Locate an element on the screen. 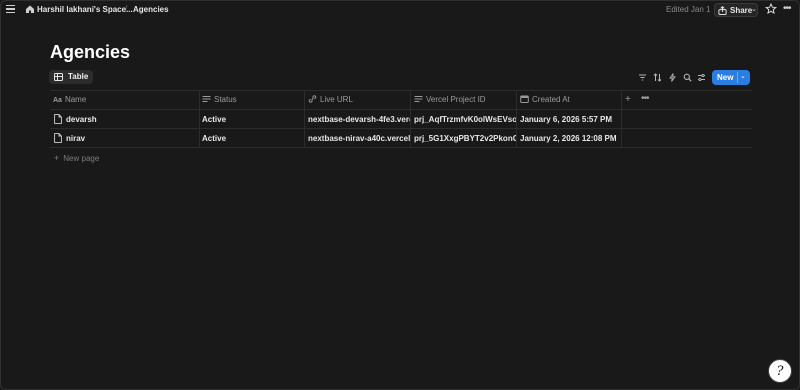 This screenshot has height=390, width=800. table-icon is located at coordinates (58, 77).